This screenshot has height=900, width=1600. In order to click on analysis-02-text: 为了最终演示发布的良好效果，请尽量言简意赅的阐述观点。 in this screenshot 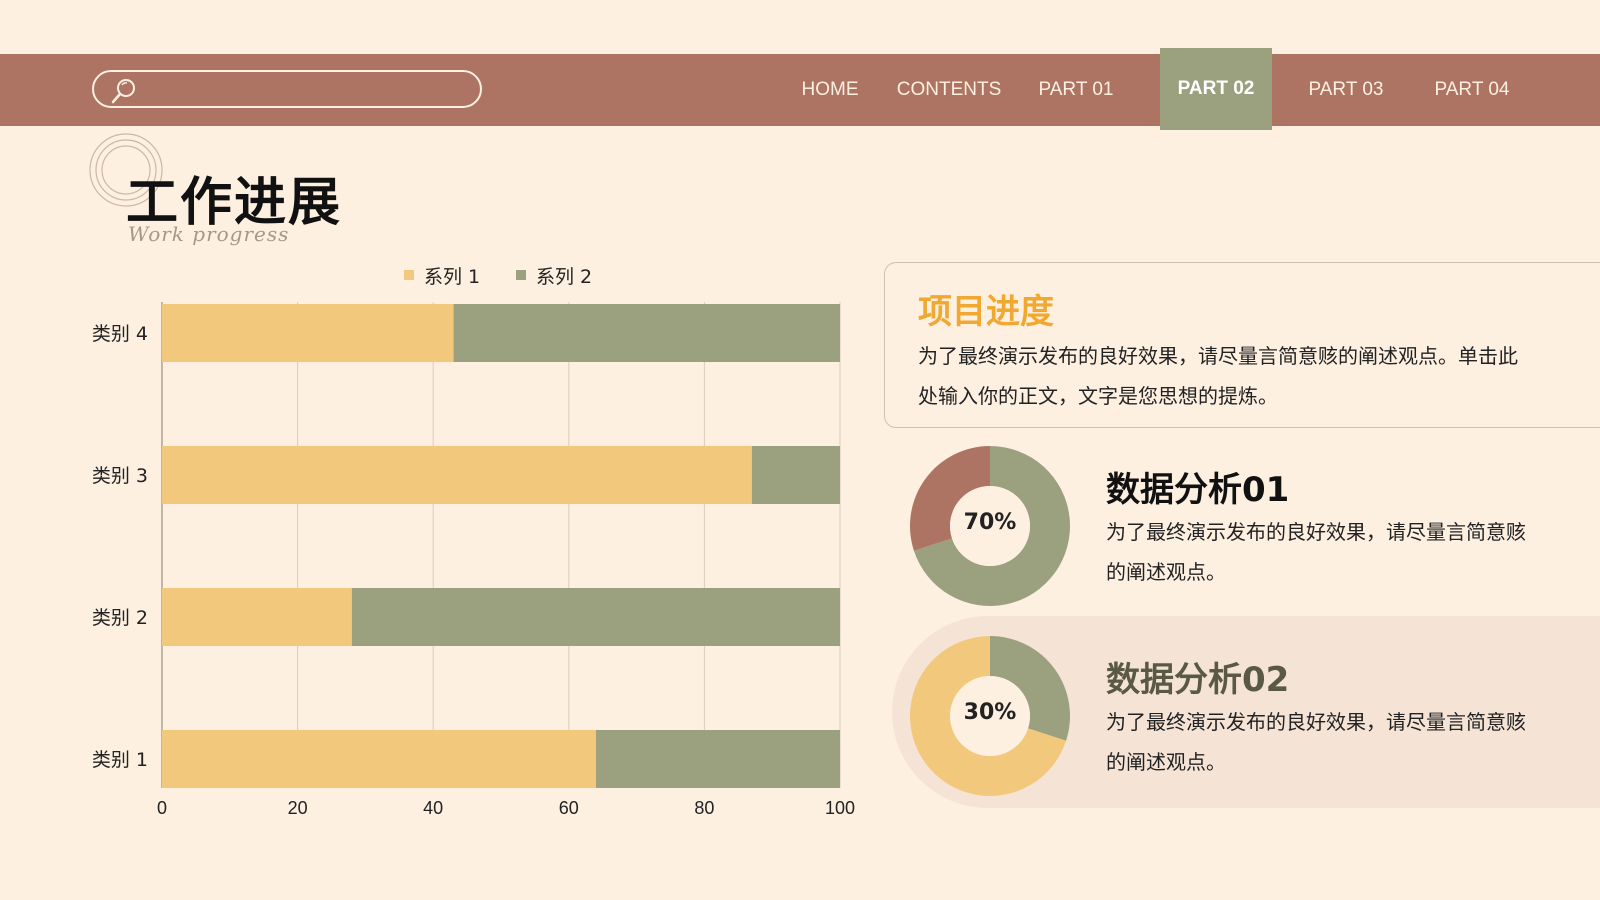, I will do `click(1316, 742)`.